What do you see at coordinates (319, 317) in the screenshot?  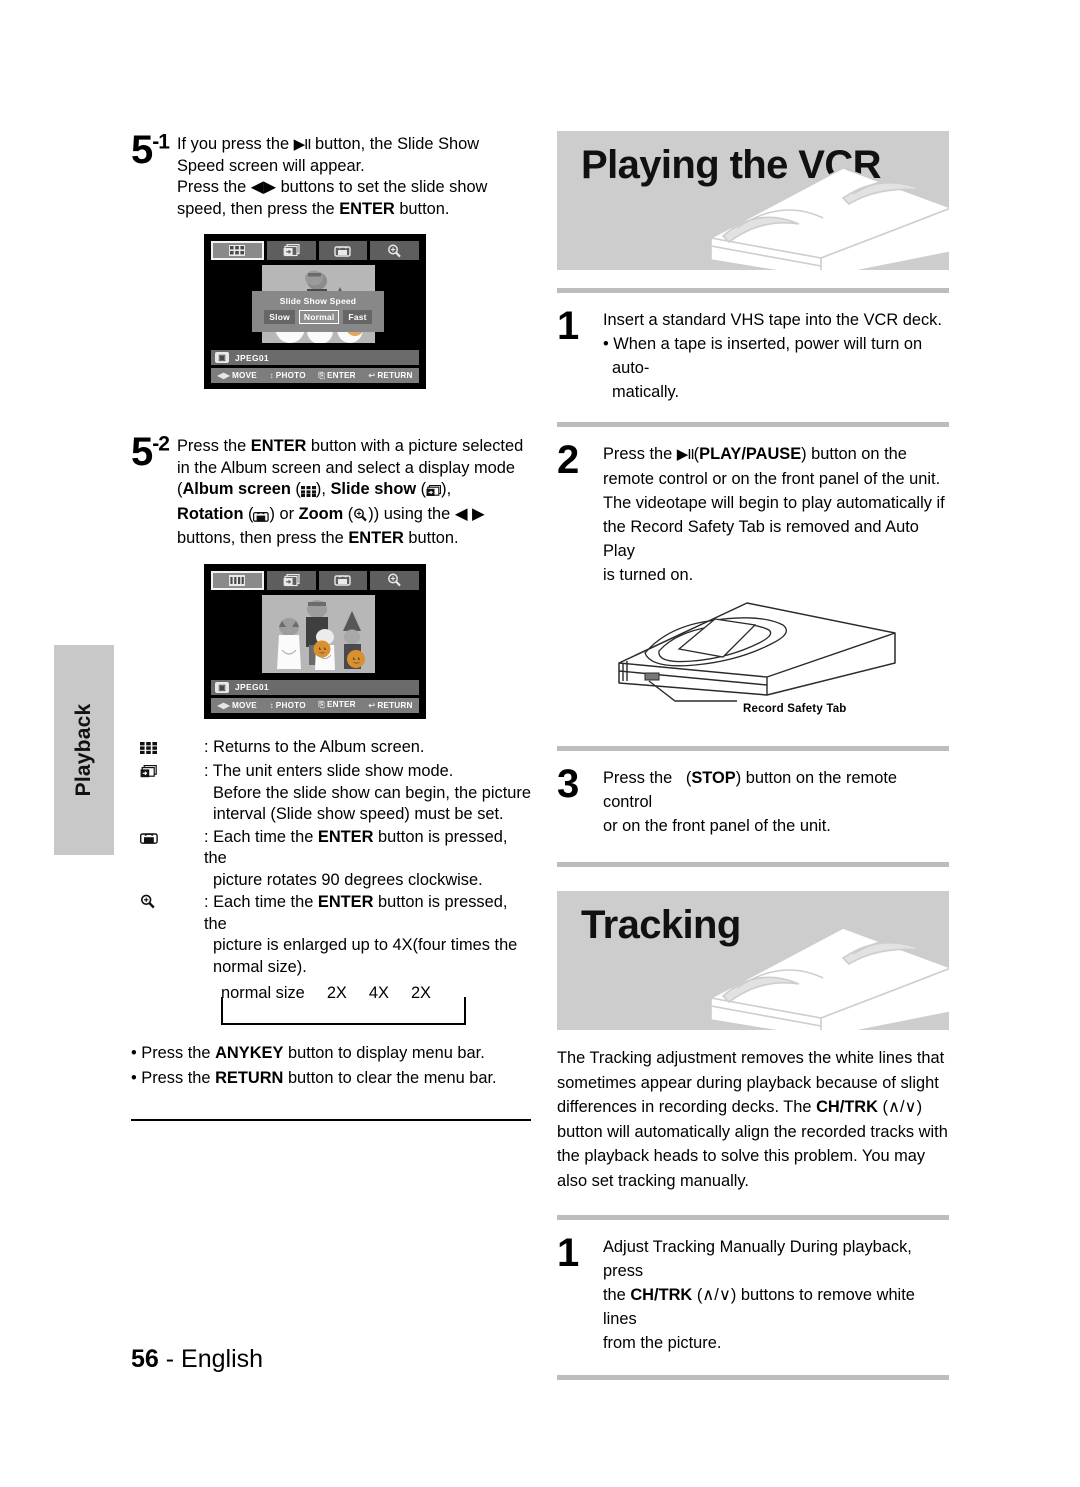 I see `speed-option-normal: Normal` at bounding box center [319, 317].